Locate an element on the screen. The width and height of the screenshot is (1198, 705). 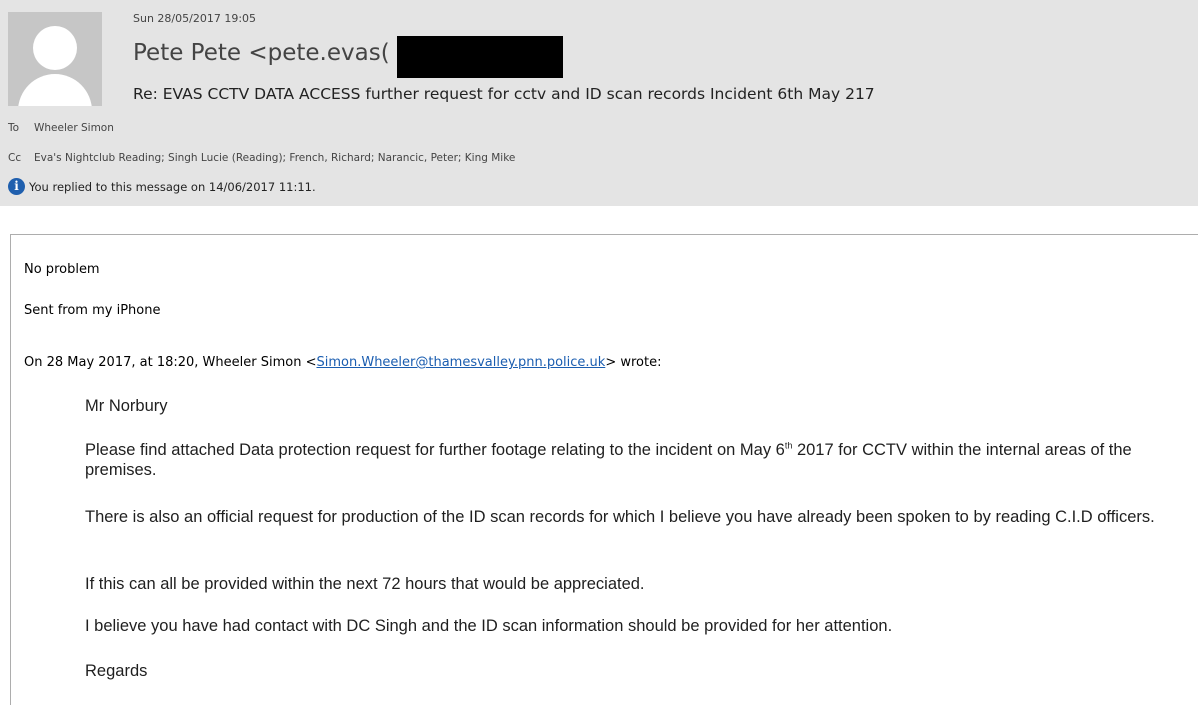
wrote-suffix: > wrote: is located at coordinates (633, 362).